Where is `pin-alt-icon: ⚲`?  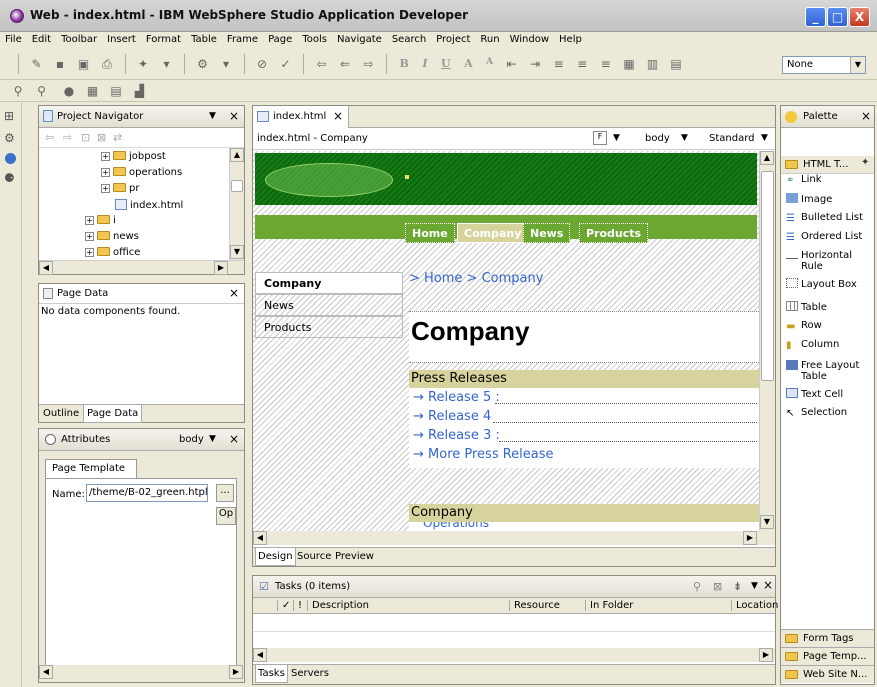 pin-alt-icon: ⚲ is located at coordinates (42, 91).